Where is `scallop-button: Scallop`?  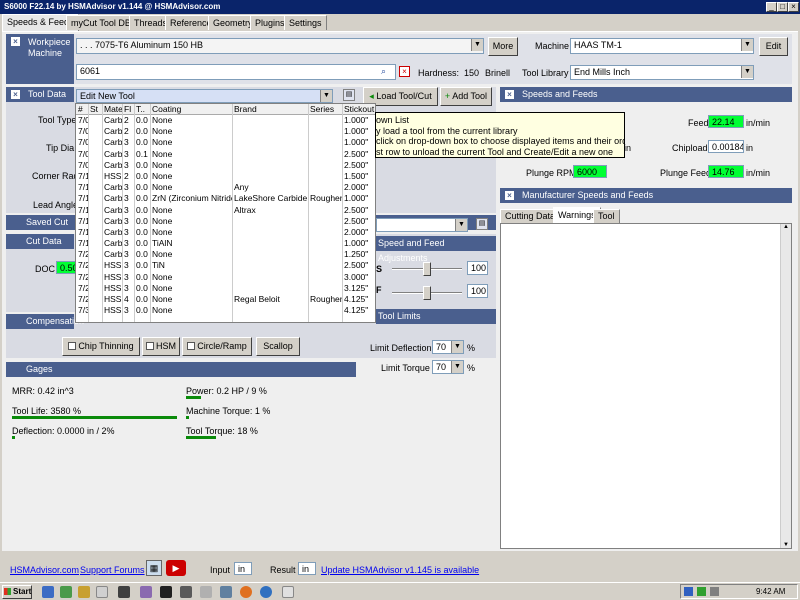
scallop-button: Scallop is located at coordinates (278, 346).